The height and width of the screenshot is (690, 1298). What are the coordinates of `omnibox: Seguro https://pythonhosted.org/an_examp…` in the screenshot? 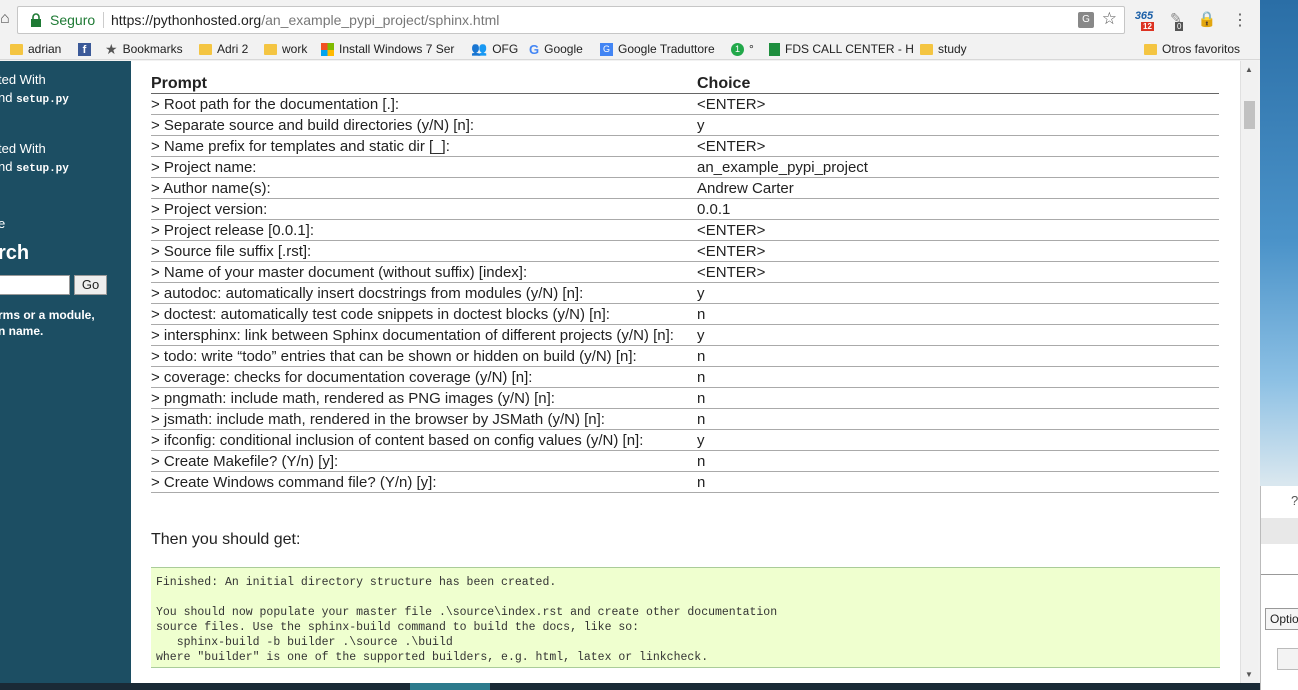 It's located at (571, 20).